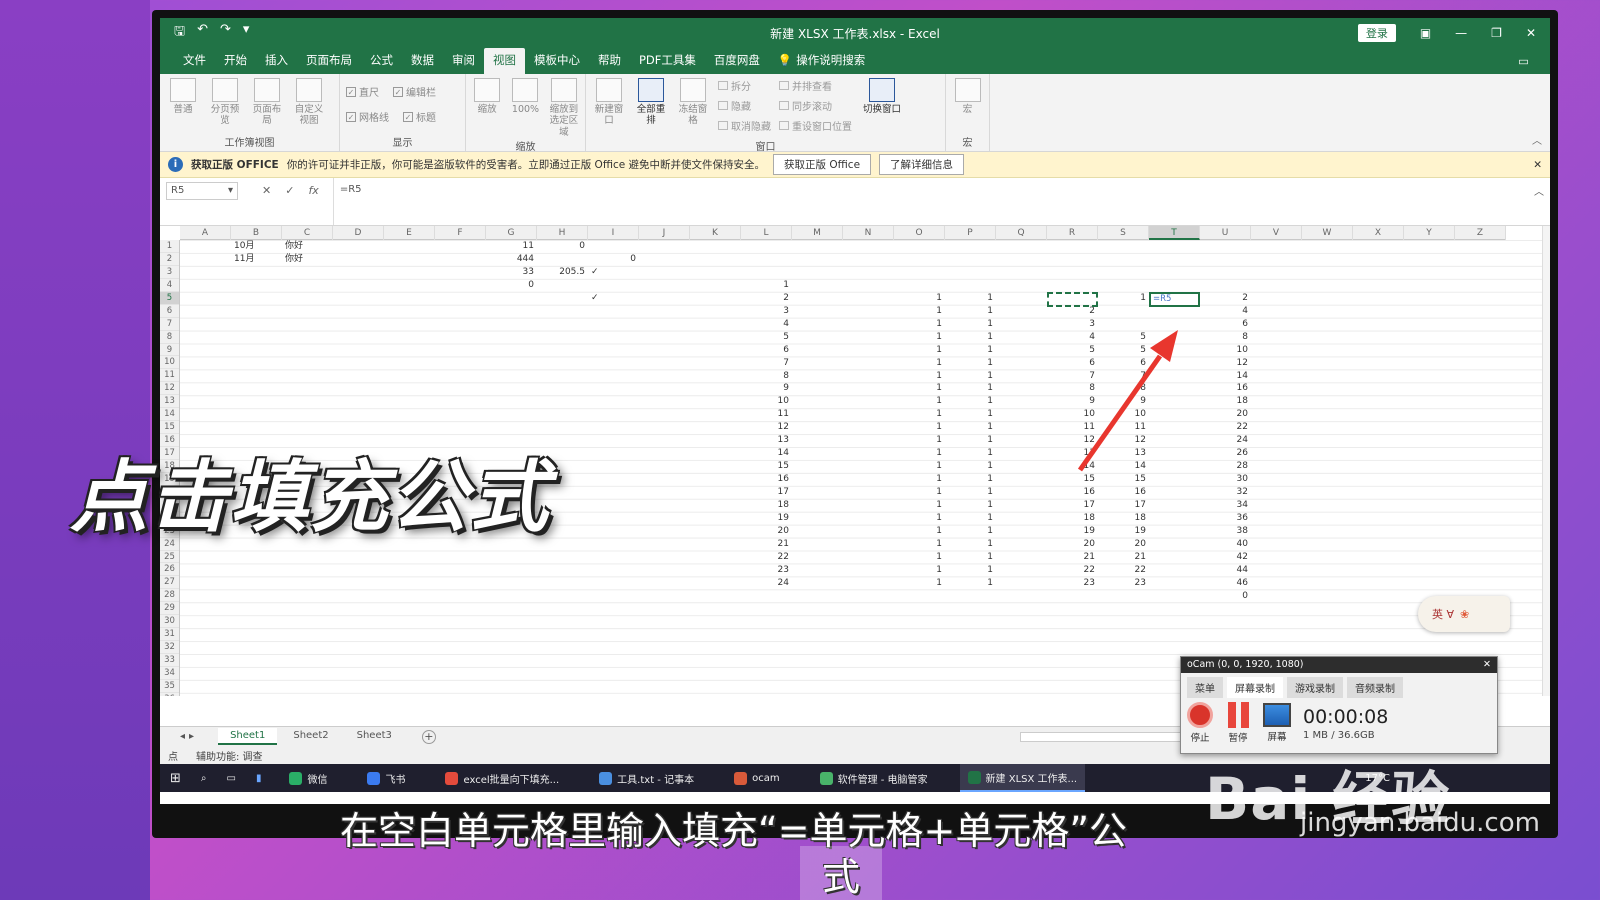 Image resolution: width=1600 pixels, height=900 pixels. What do you see at coordinates (919, 401) in the screenshot?
I see `cell-O13: 1` at bounding box center [919, 401].